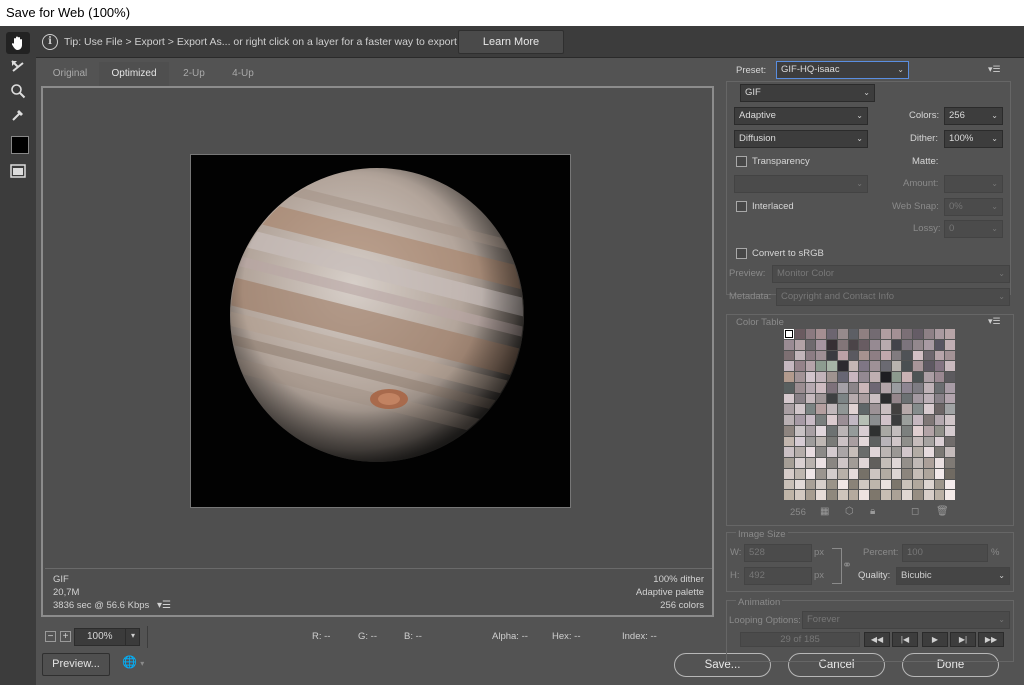  I want to click on lock-icon: 🔒︎, so click(872, 511).